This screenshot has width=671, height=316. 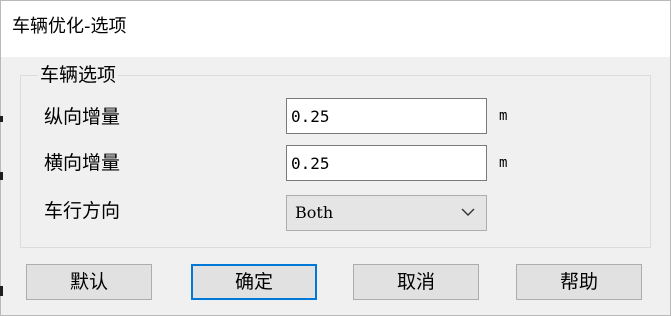 I want to click on help-button: 帮助, so click(x=579, y=282).